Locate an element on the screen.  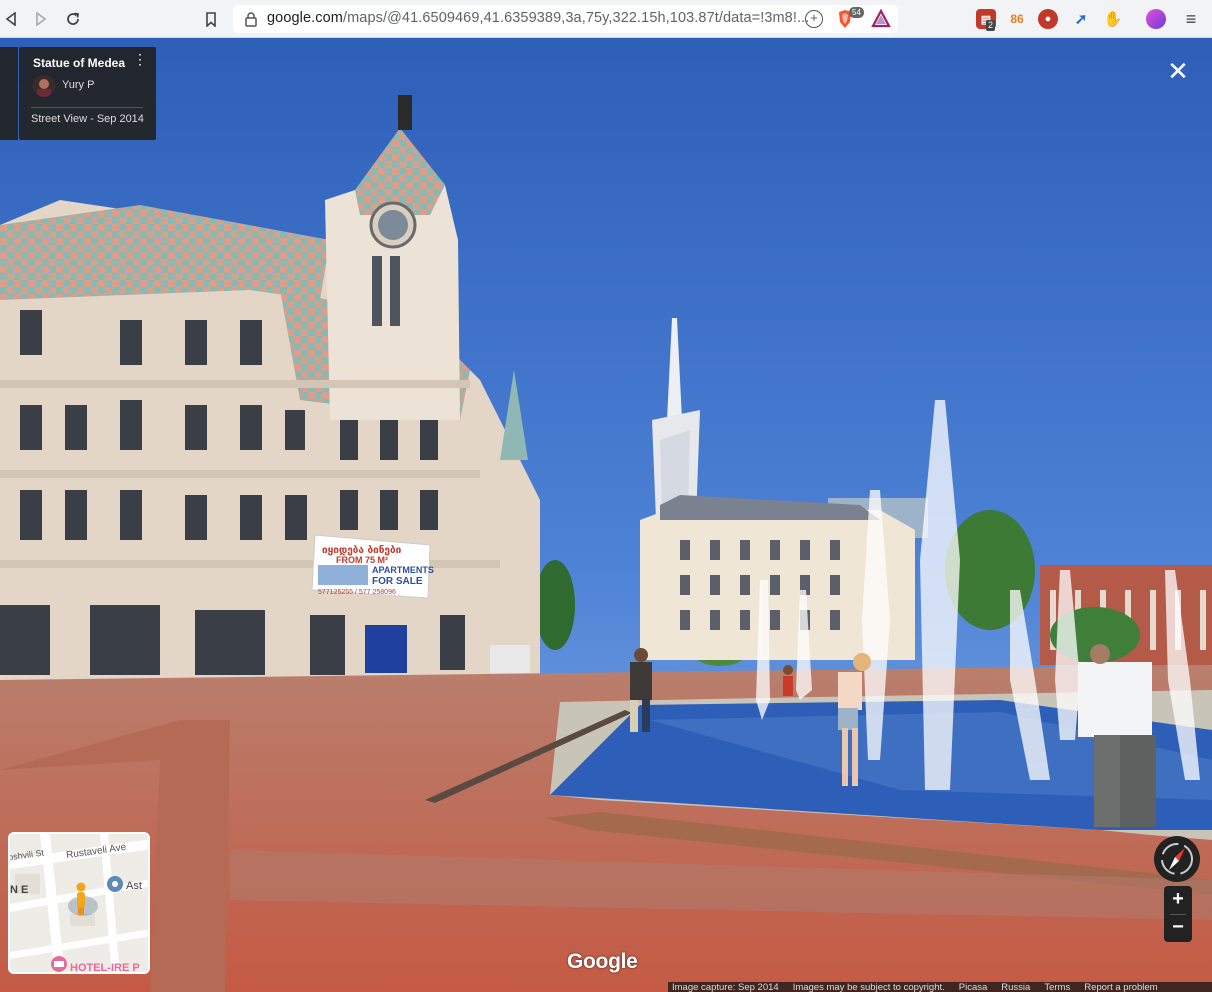
compass-button is located at coordinates (1177, 859).